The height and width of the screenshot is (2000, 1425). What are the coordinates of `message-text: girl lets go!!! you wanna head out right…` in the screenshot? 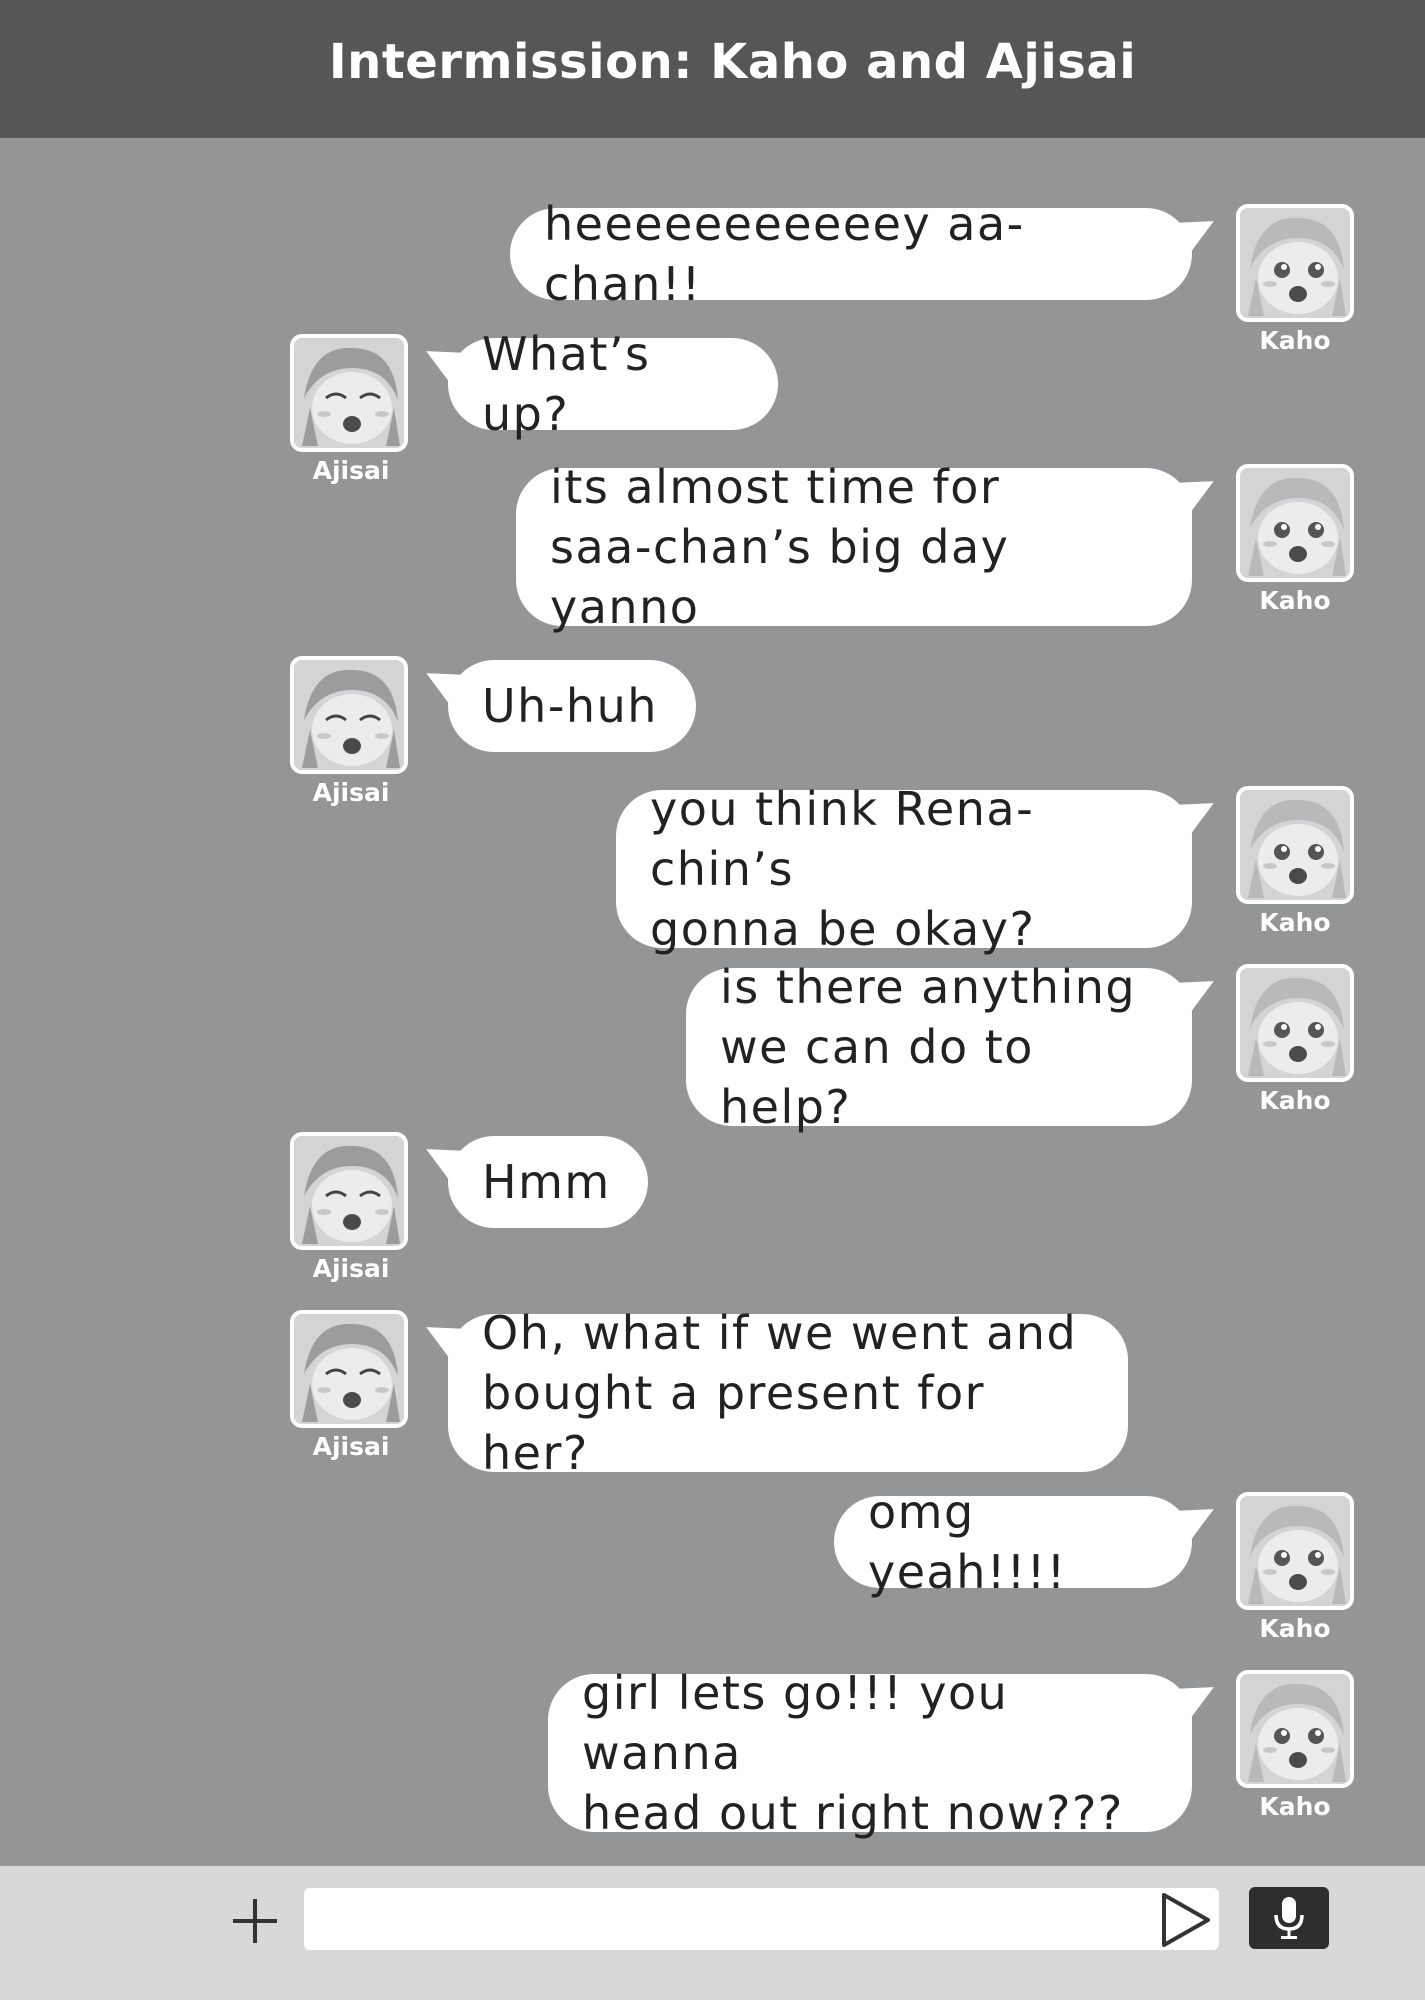 It's located at (853, 1753).